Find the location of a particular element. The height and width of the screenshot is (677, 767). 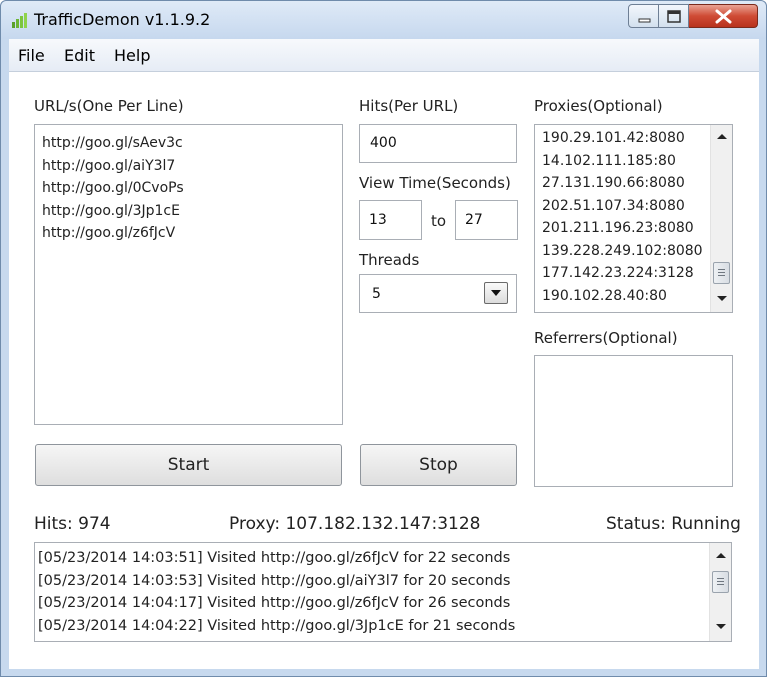

menu-bar: File Edit Help is located at coordinates (384, 55).